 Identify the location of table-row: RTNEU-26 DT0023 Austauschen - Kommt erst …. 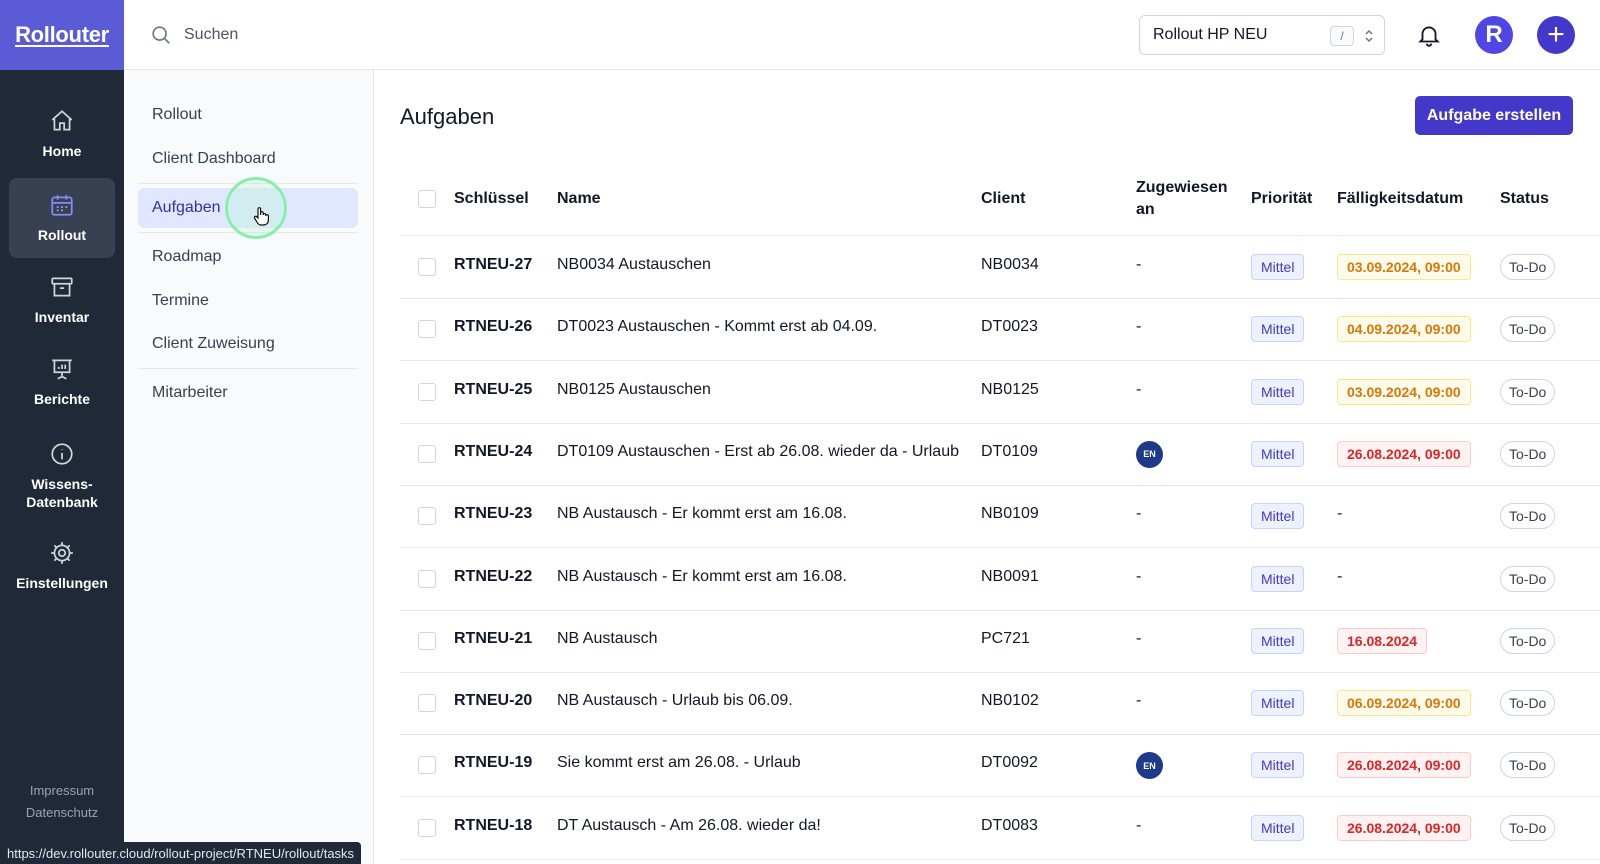
(1000, 330).